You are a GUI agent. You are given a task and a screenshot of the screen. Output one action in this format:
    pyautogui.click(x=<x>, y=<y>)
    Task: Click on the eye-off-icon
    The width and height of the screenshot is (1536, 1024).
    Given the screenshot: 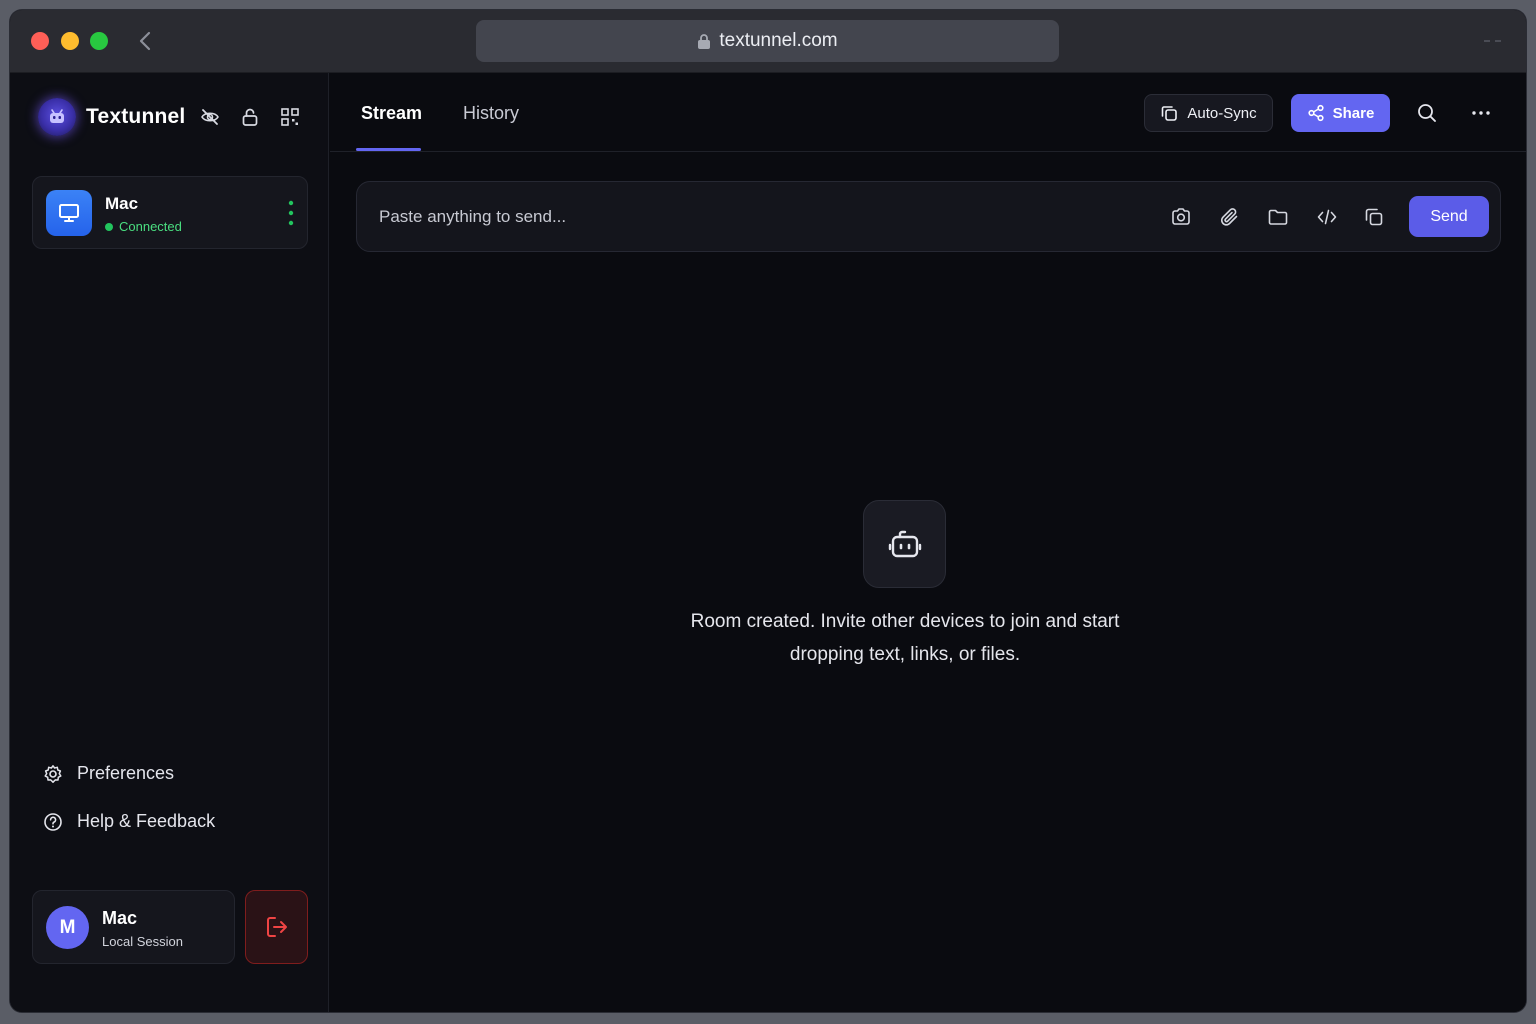 What is the action you would take?
    pyautogui.click(x=210, y=117)
    